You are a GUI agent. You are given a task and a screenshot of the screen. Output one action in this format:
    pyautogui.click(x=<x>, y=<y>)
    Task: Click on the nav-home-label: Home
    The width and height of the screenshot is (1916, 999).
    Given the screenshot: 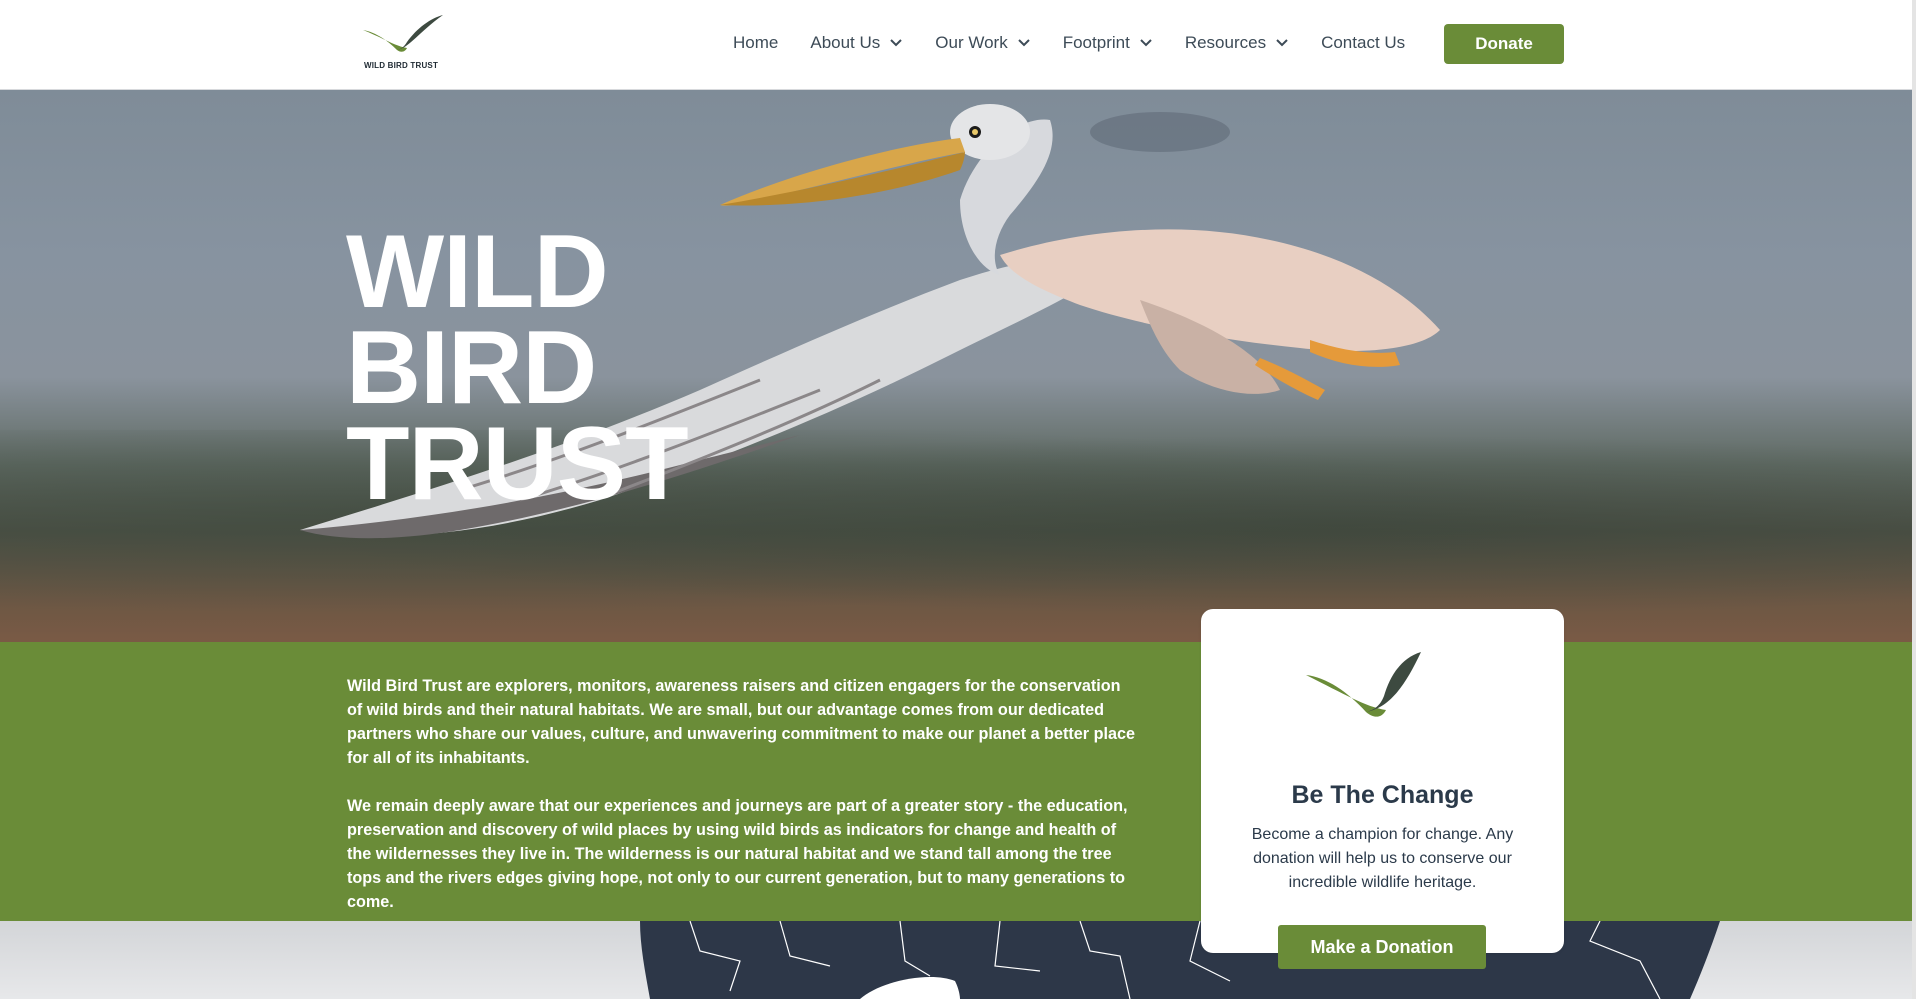 What is the action you would take?
    pyautogui.click(x=756, y=42)
    